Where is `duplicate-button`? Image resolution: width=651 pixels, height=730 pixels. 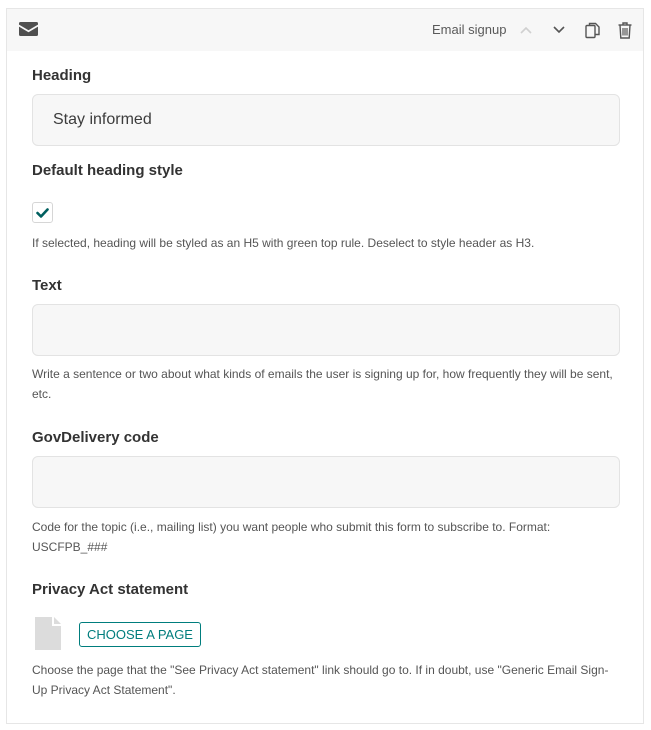
duplicate-button is located at coordinates (592, 30).